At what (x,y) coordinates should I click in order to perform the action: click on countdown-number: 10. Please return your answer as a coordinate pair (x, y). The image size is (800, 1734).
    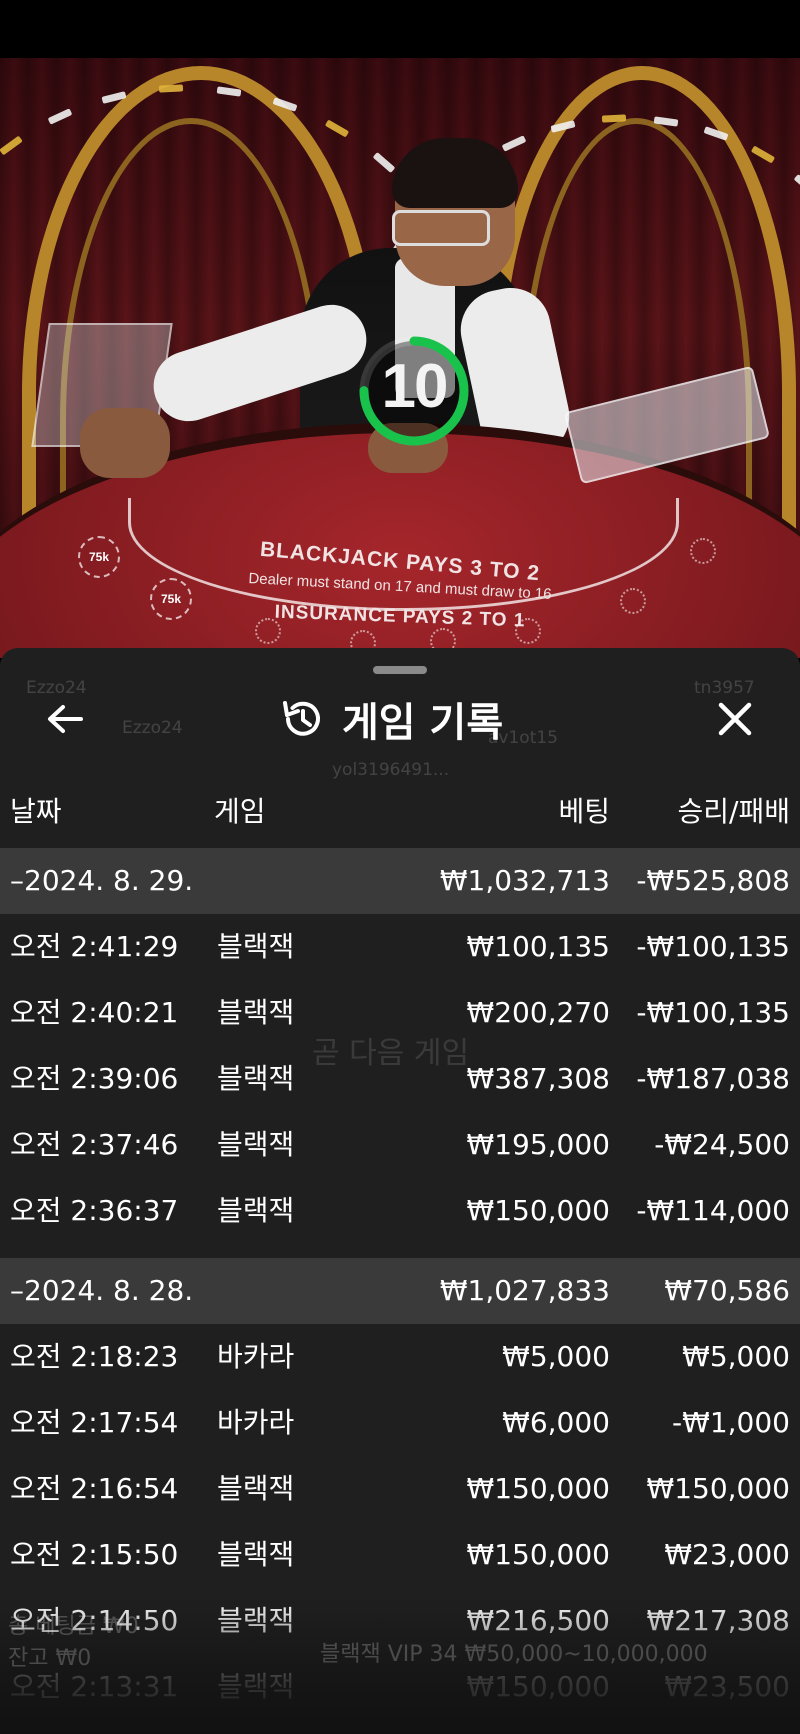
    Looking at the image, I should click on (415, 386).